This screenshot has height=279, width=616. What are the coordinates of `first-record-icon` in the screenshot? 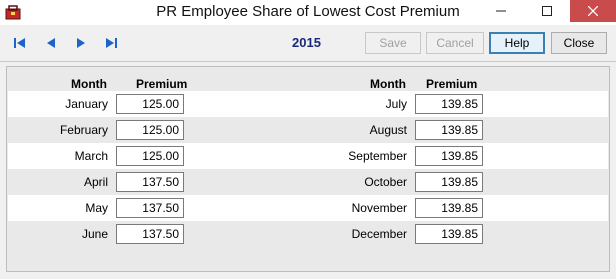 It's located at (20, 43).